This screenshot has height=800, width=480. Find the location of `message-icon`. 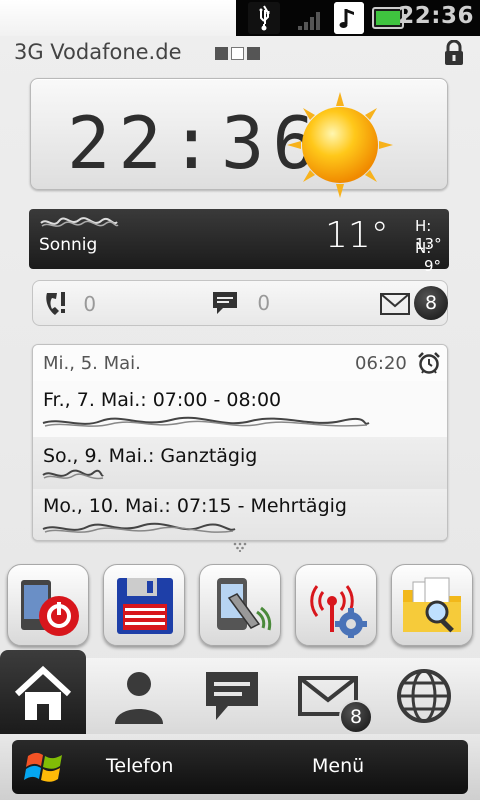

message-icon is located at coordinates (225, 303).